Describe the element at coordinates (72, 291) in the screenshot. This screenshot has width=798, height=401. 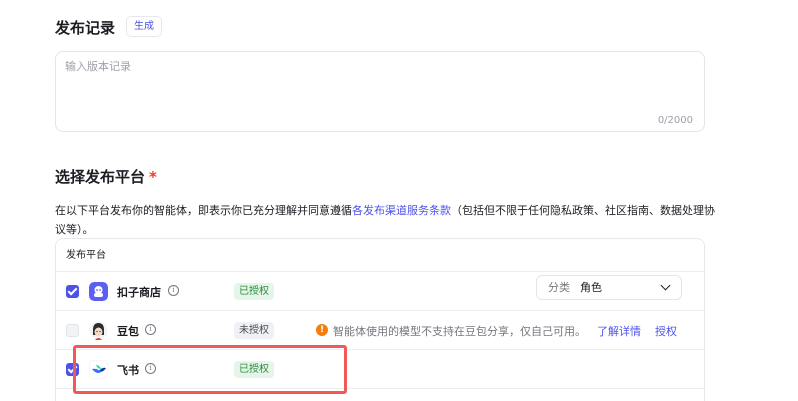
I see `checkbox-coze-store` at that location.